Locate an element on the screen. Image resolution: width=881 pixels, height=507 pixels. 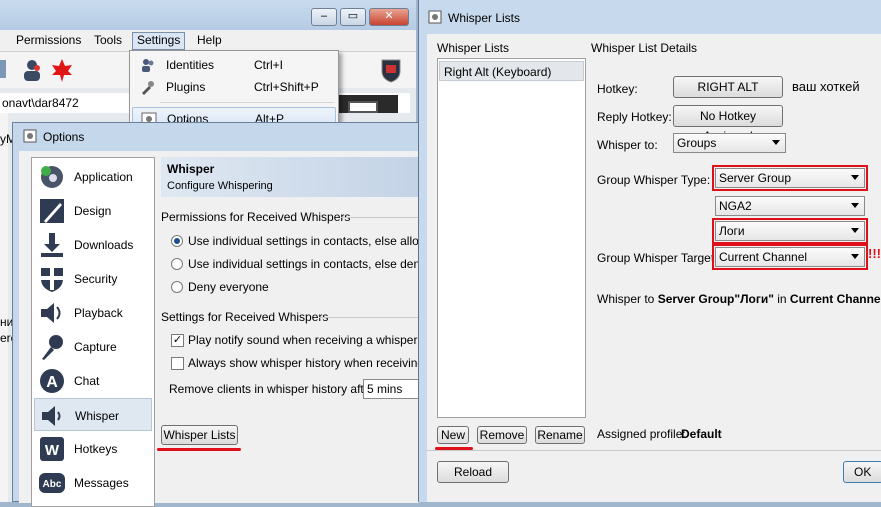
whisper-list-box: Right Alt (Keyboard) is located at coordinates (511, 238).